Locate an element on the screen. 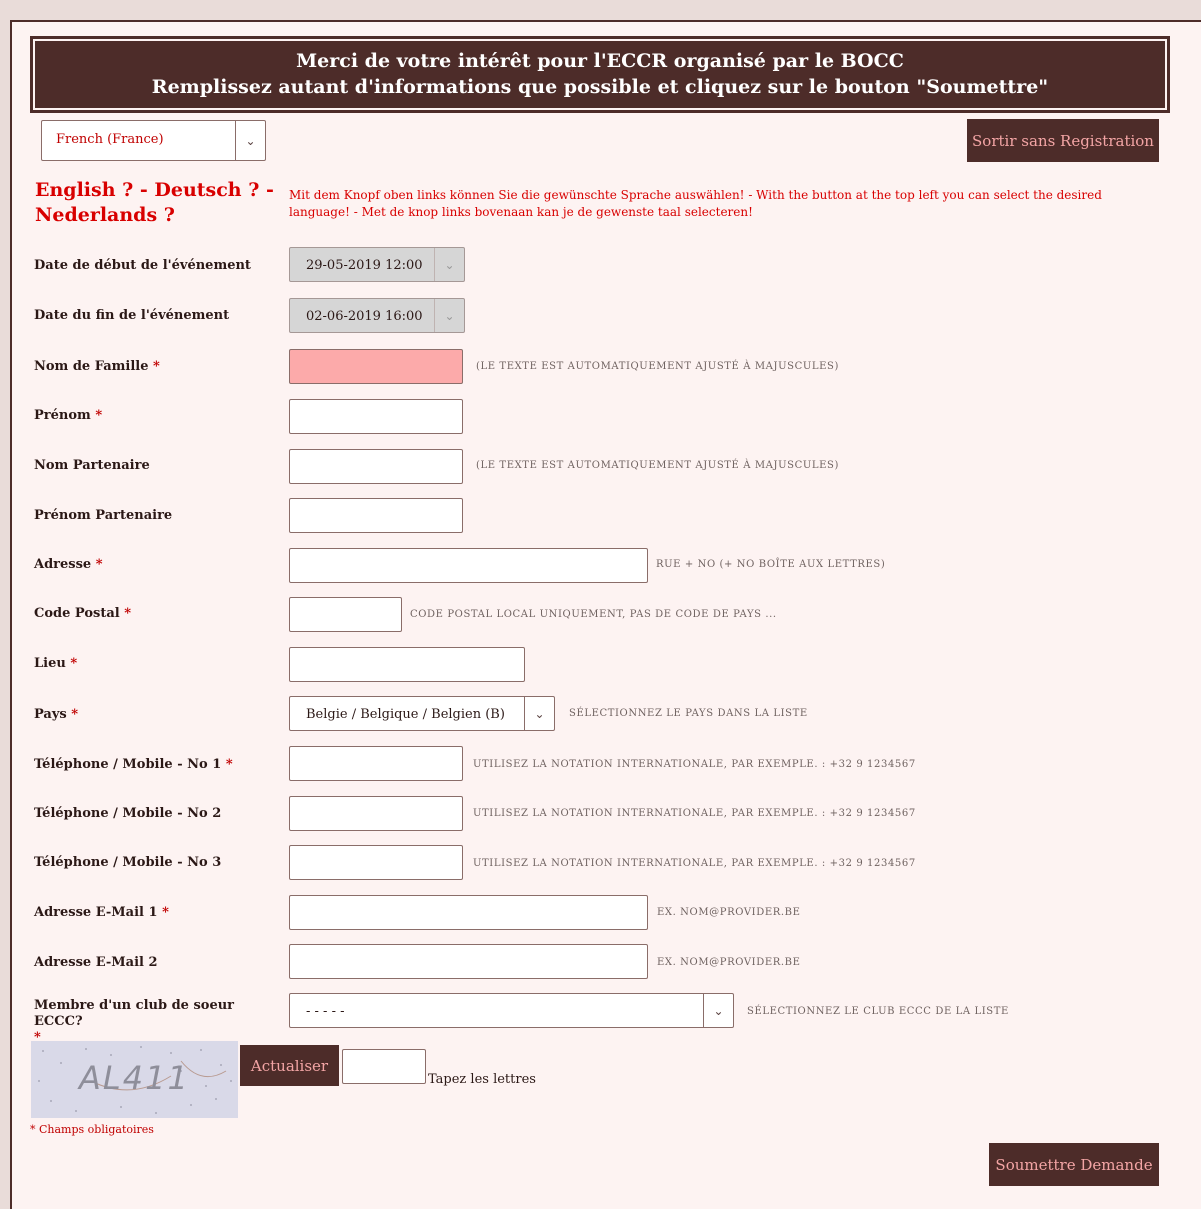  phone3-input is located at coordinates (376, 862).